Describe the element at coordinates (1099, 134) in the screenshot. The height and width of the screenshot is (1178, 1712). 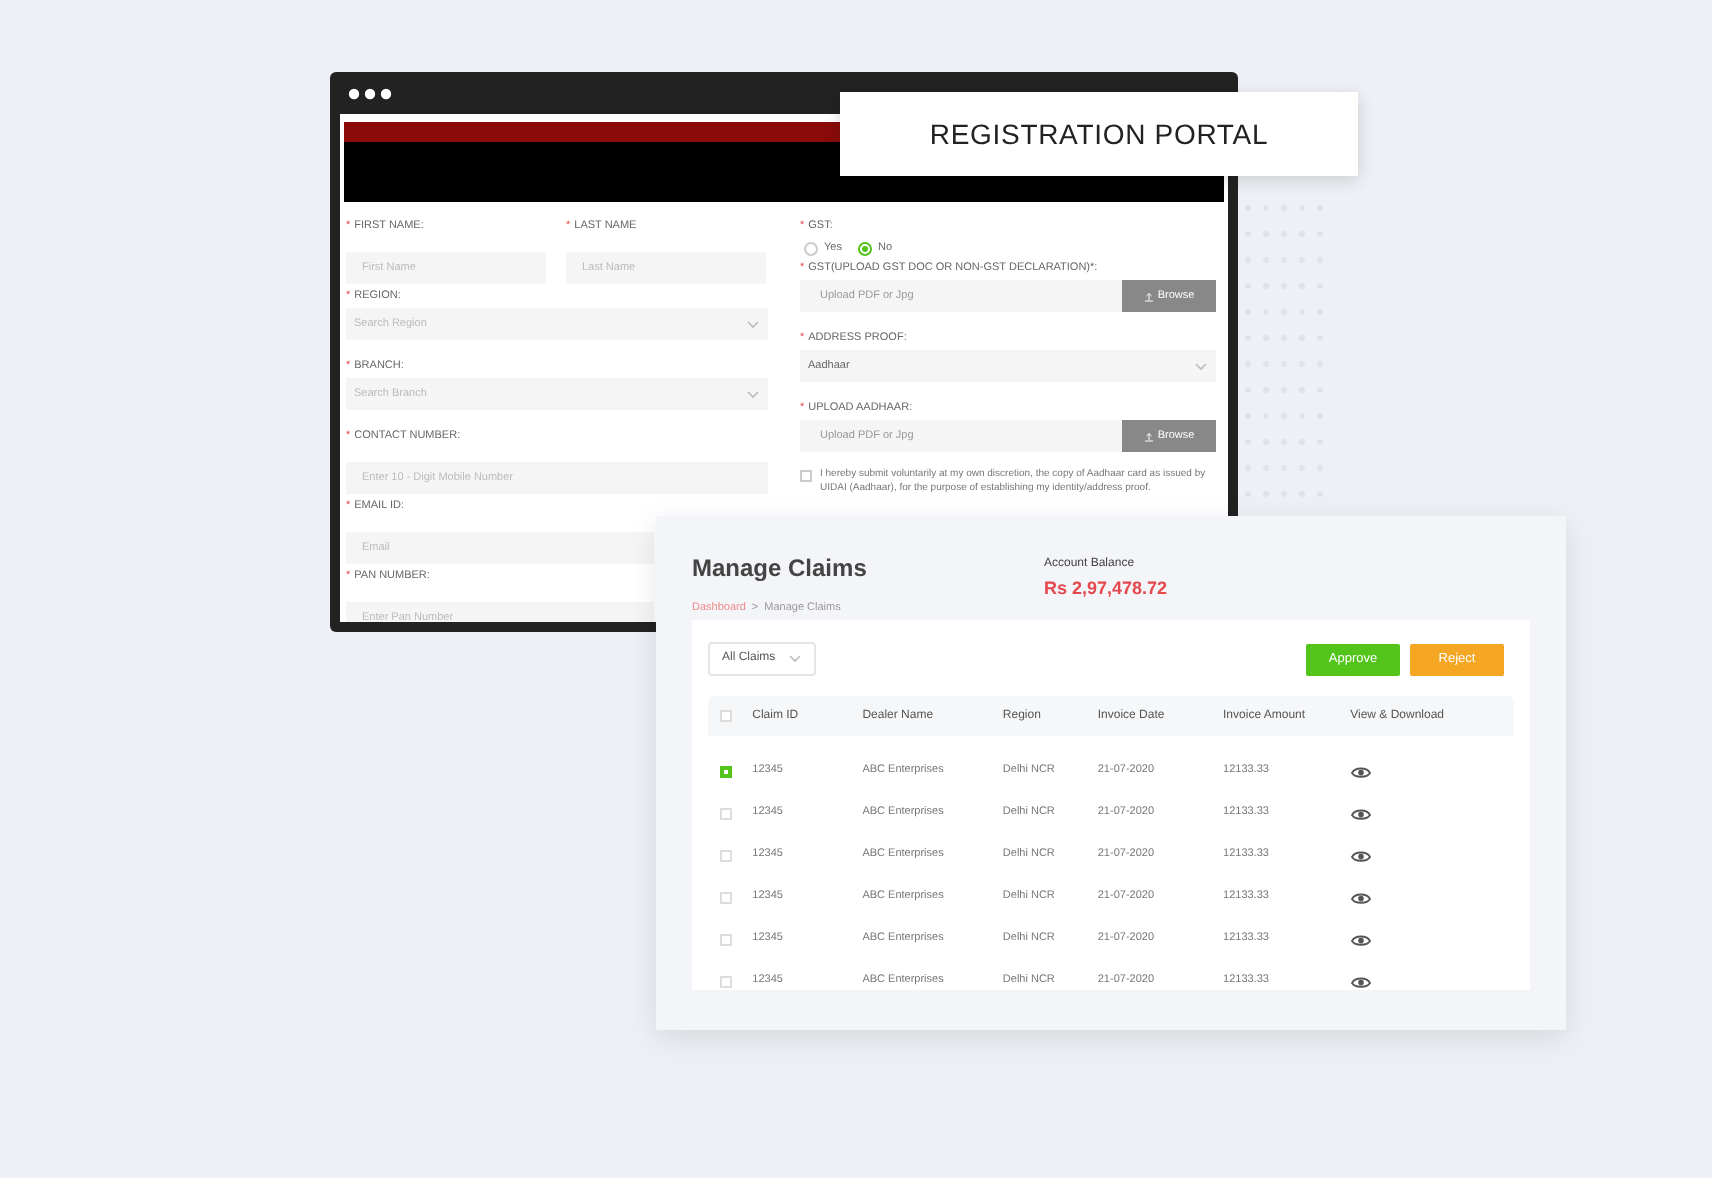
I see `portal-title: REGISTRATION PORTAL` at that location.